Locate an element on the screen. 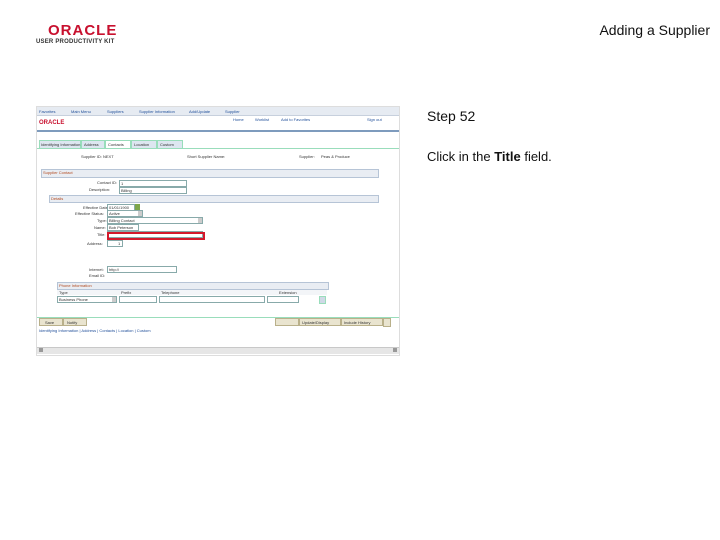 The image size is (720, 540). breadcrumb-add-update: Add/Update is located at coordinates (199, 111).